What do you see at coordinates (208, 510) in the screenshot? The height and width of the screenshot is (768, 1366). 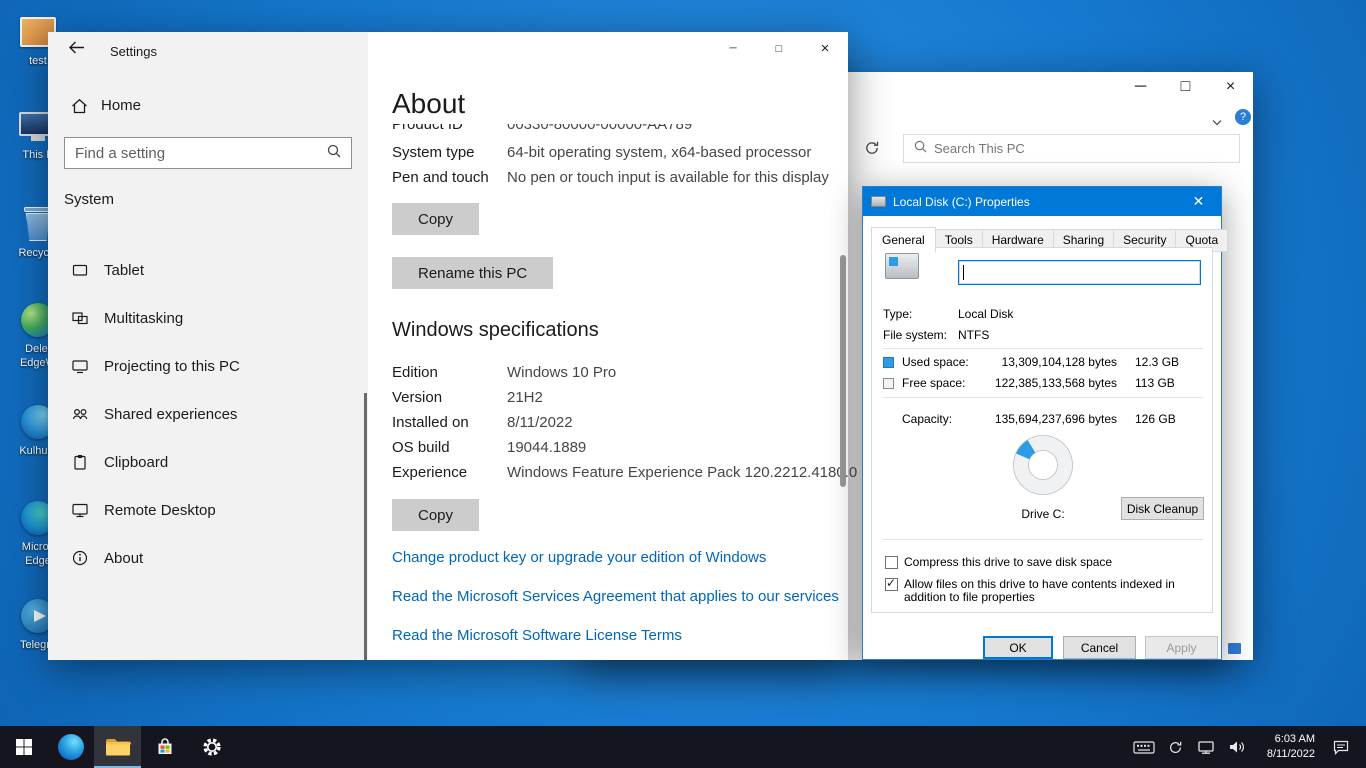 I see `sidebar-item-remote-desktop: Remote Desktop` at bounding box center [208, 510].